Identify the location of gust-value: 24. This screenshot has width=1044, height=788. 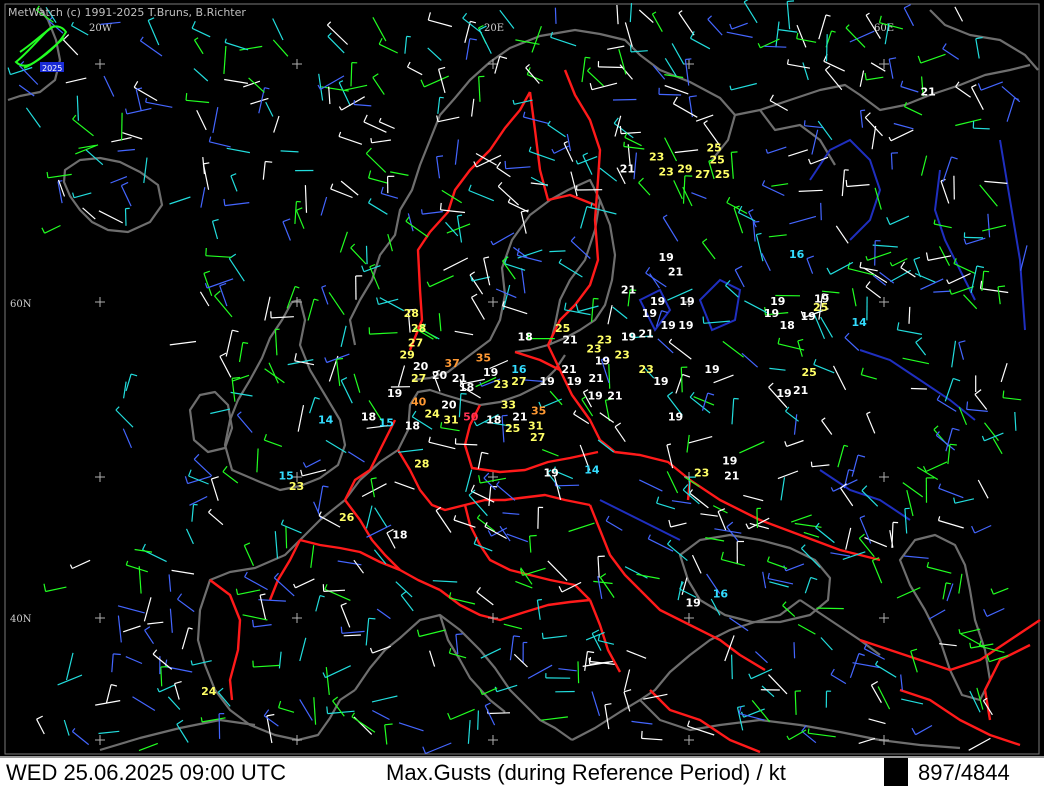
(433, 414).